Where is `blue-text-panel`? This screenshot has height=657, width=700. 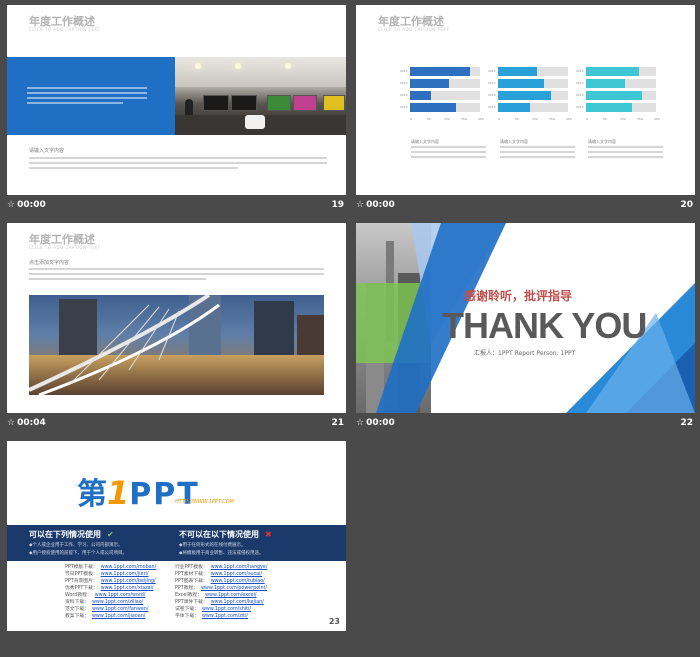 blue-text-panel is located at coordinates (91, 96).